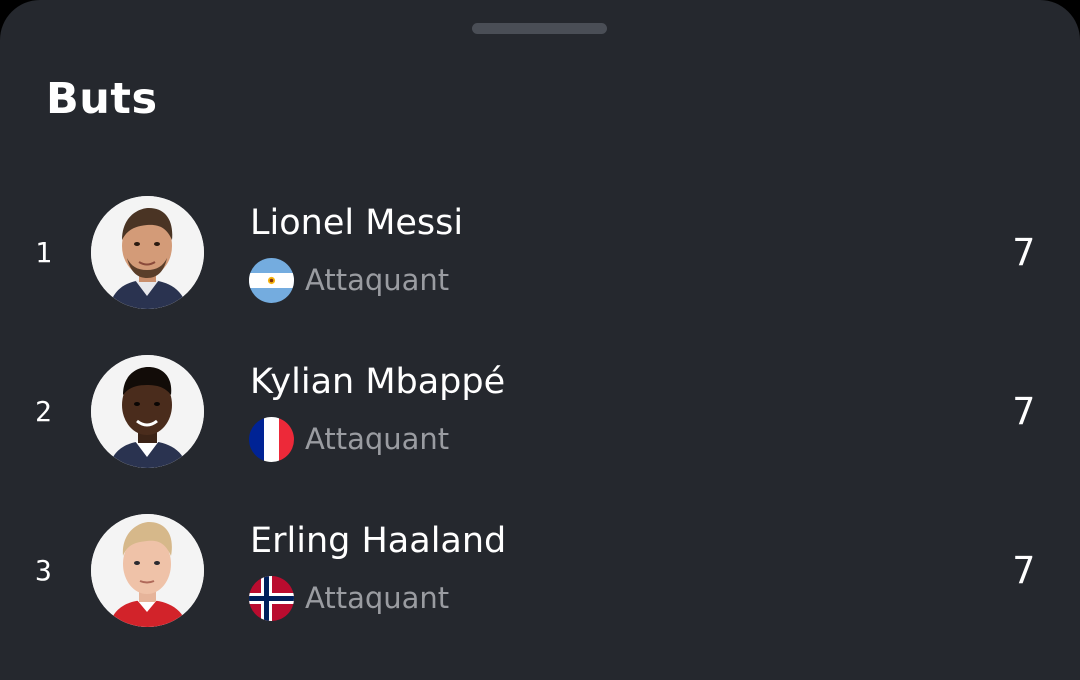 The height and width of the screenshot is (680, 1080). I want to click on rank-number: 2, so click(43, 411).